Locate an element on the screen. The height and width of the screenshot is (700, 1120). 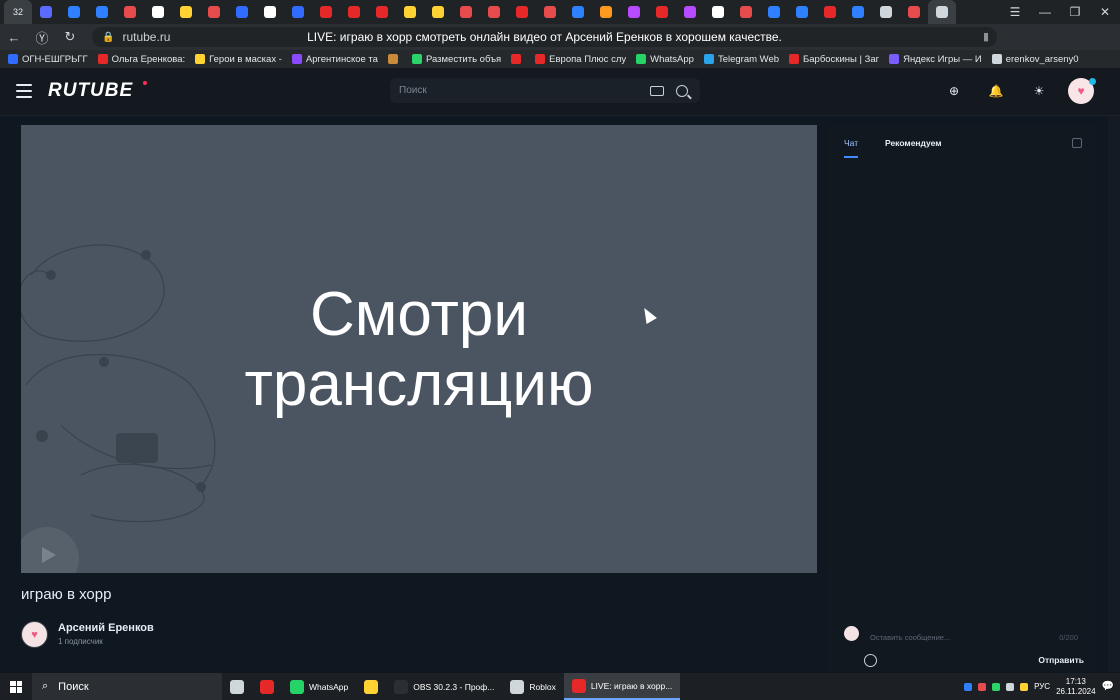
bookmark-item: Разместить объя is located at coordinates (456, 59).